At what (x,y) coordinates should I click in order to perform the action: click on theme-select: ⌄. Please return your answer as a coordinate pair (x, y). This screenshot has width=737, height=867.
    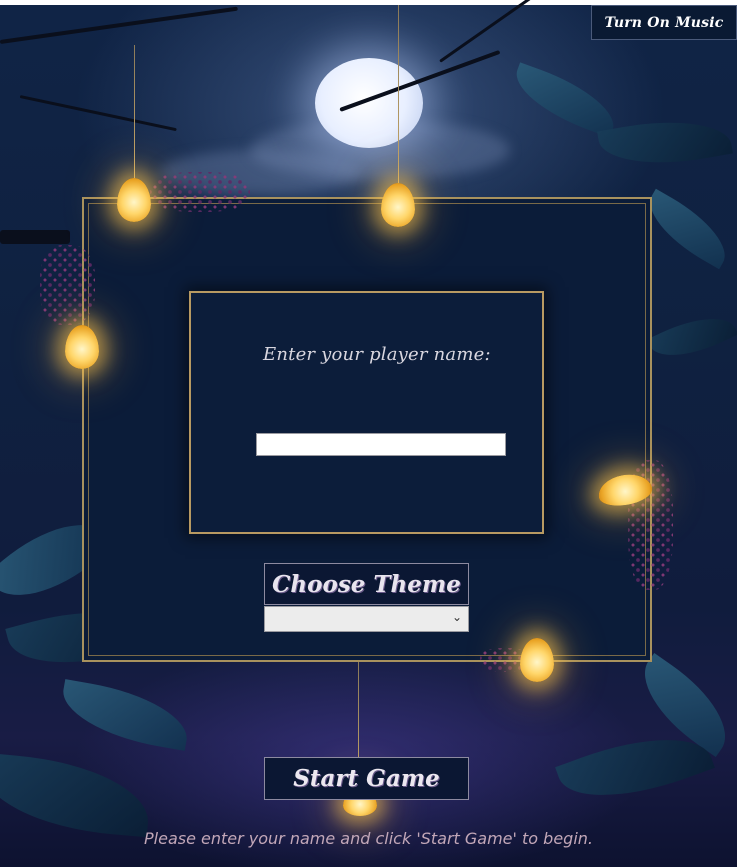
    Looking at the image, I should click on (366, 619).